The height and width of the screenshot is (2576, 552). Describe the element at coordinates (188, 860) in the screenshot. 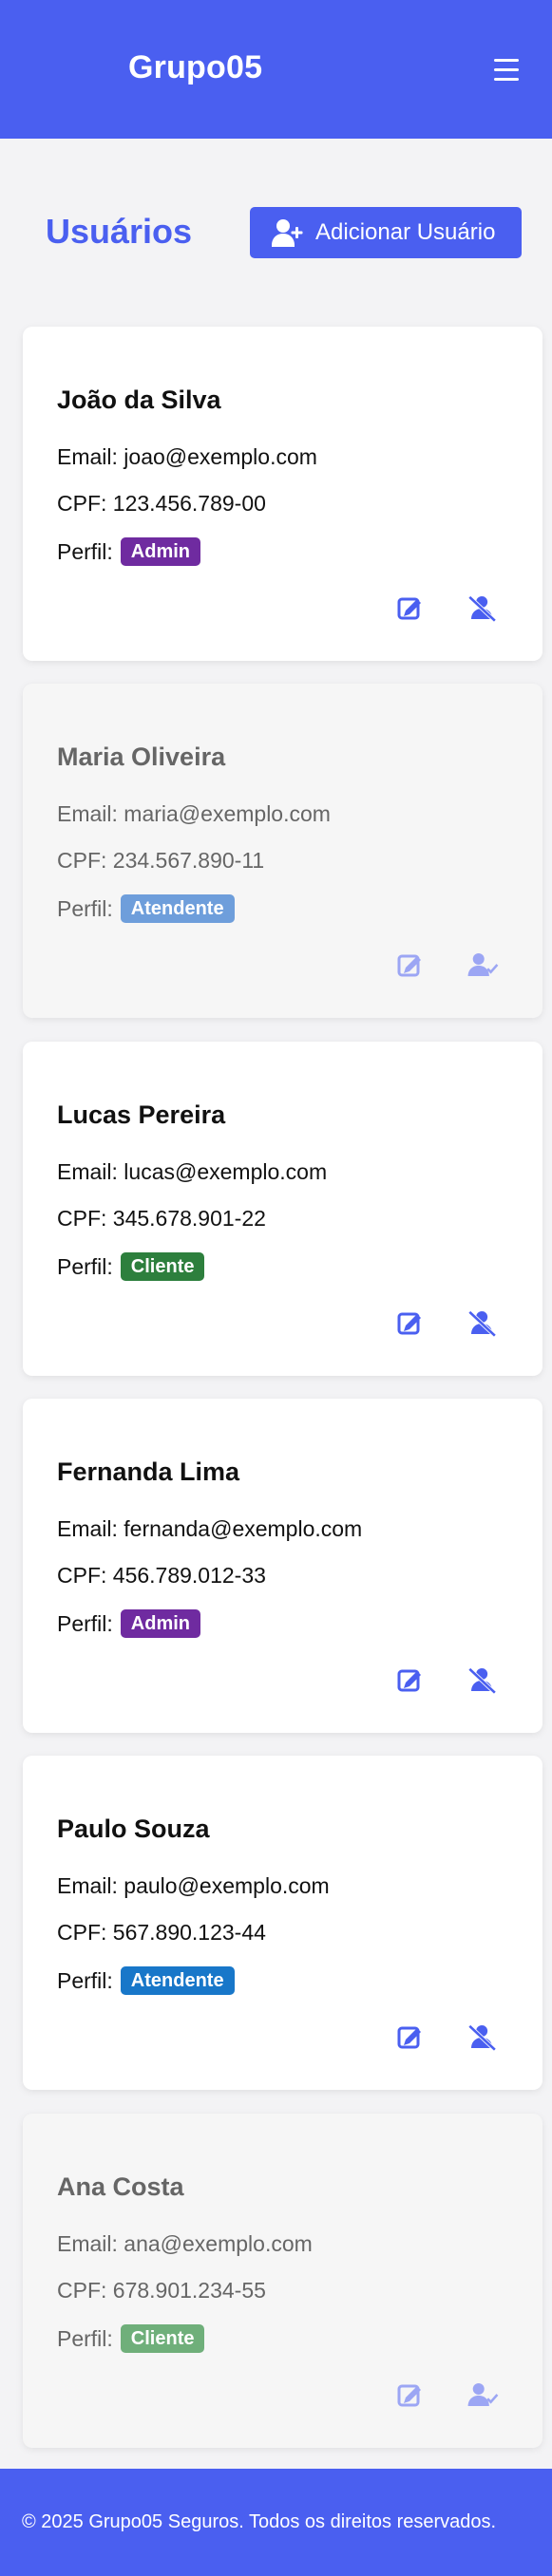

I see `user-cpf: 234.567.890-11` at that location.